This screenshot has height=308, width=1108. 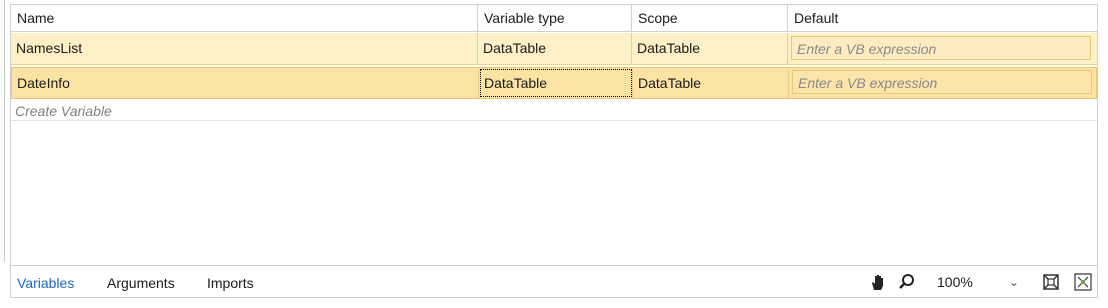 What do you see at coordinates (979, 282) in the screenshot?
I see `zoom-level-select: 100% ⌄` at bounding box center [979, 282].